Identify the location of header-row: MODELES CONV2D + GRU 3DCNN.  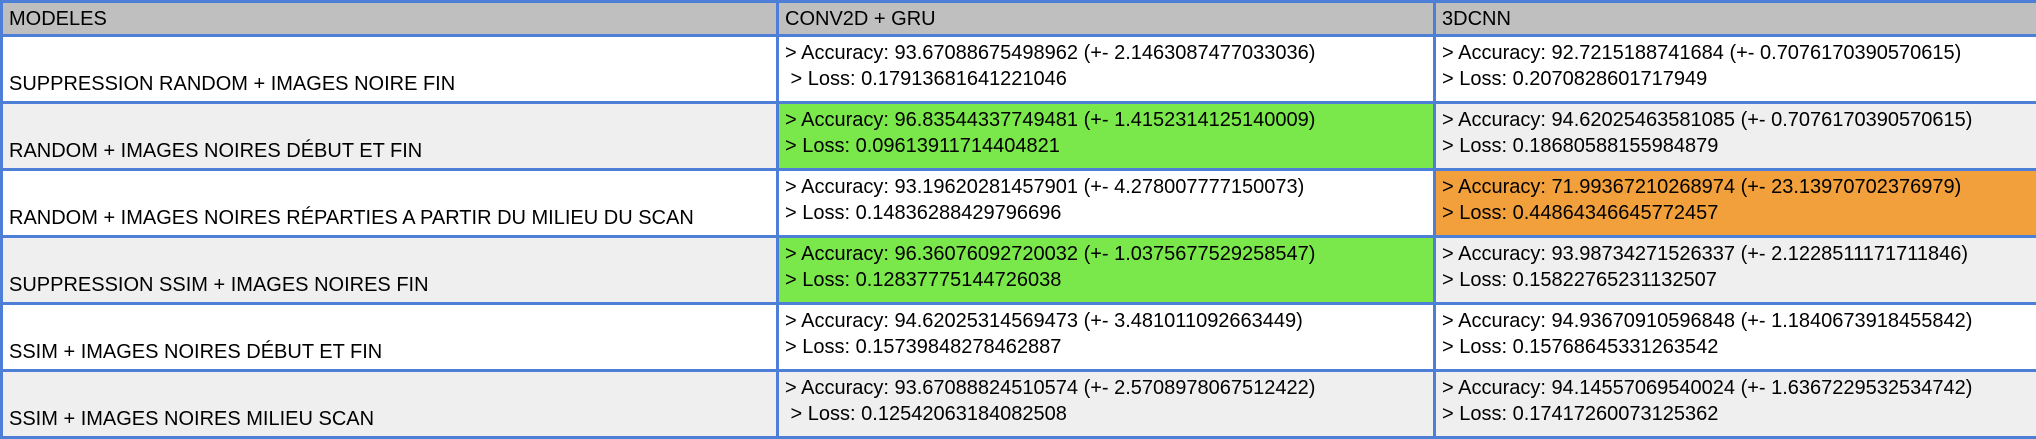
(1019, 18).